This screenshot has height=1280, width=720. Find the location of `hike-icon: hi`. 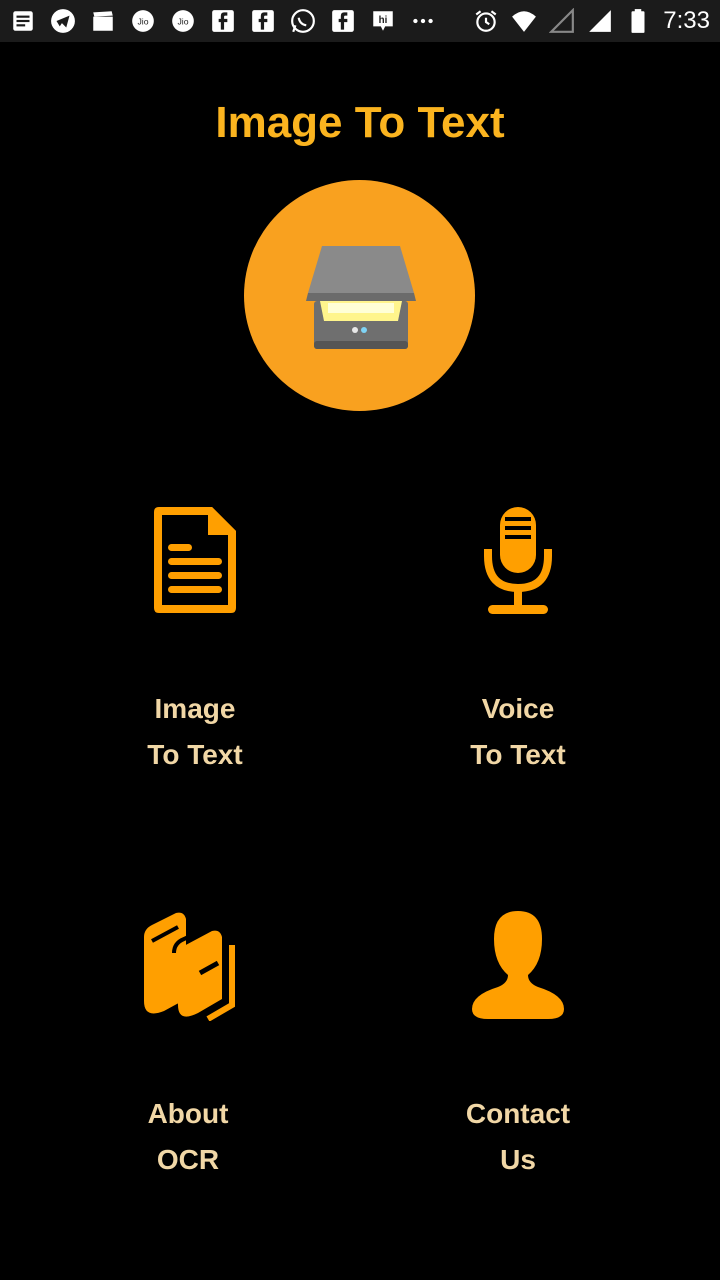

hike-icon: hi is located at coordinates (383, 21).